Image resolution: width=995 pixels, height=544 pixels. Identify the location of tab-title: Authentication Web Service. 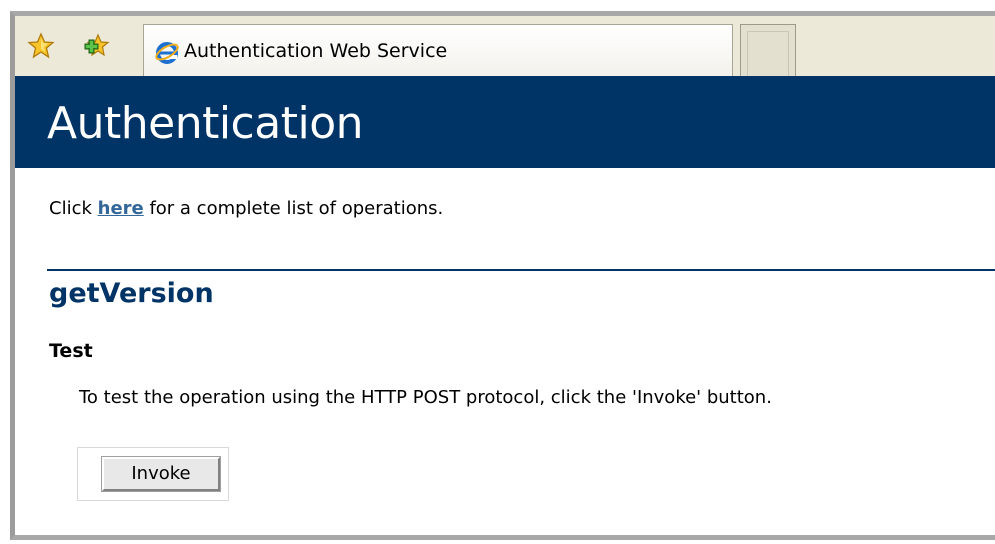
(316, 51).